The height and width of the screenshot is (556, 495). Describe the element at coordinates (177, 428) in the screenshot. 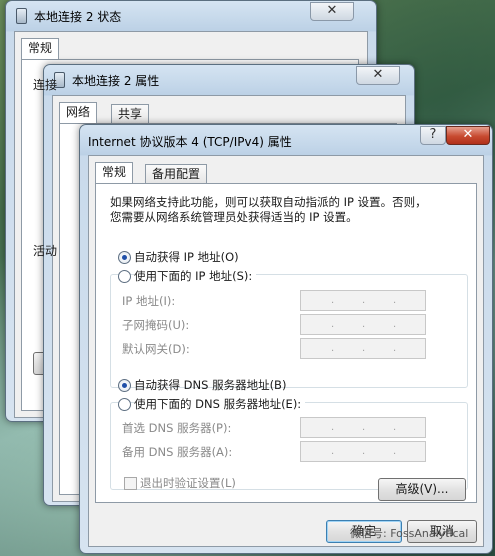

I see `preferred-dns-label: 首选 DNS 服务器(P):` at that location.